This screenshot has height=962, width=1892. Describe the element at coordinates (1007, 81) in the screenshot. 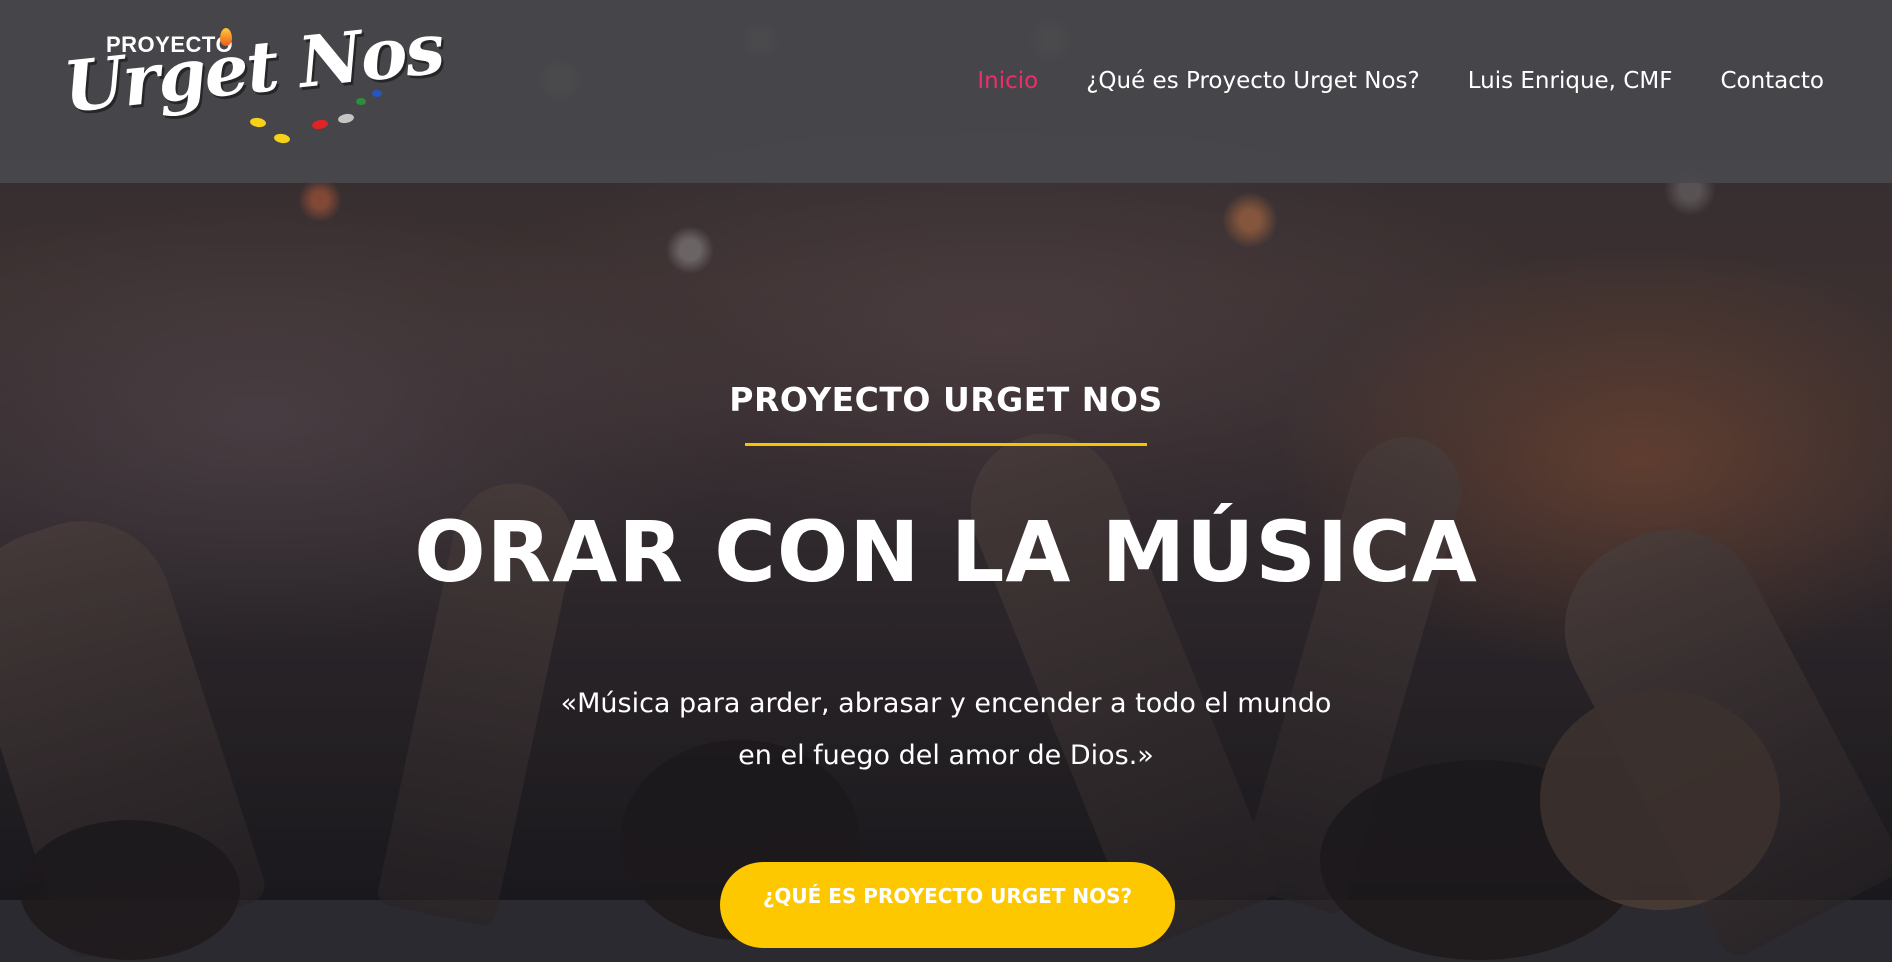

I see `nav-item-inicio: Inicio` at that location.